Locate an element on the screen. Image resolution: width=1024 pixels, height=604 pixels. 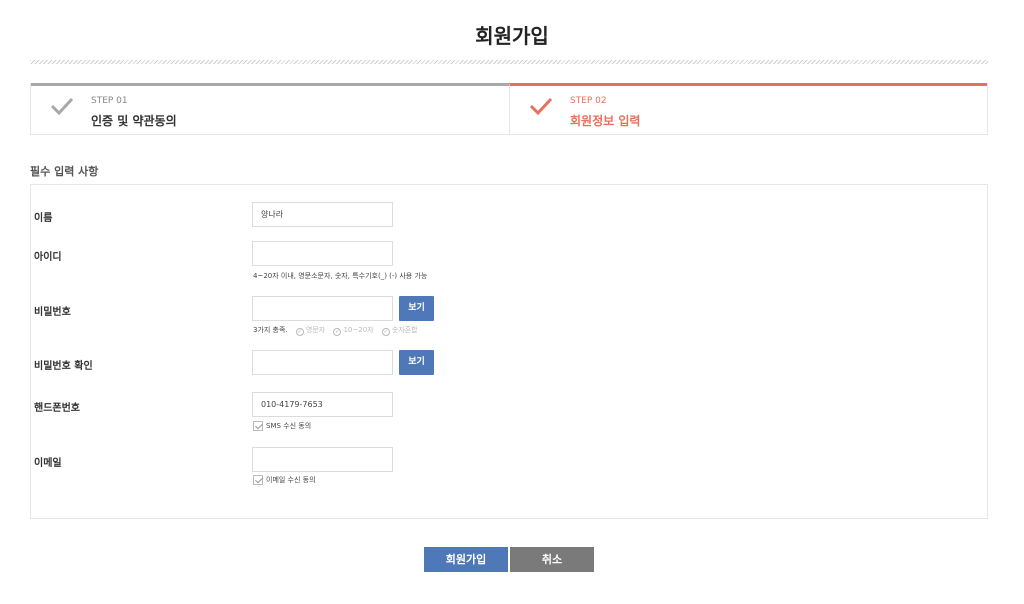
id-input is located at coordinates (322, 253).